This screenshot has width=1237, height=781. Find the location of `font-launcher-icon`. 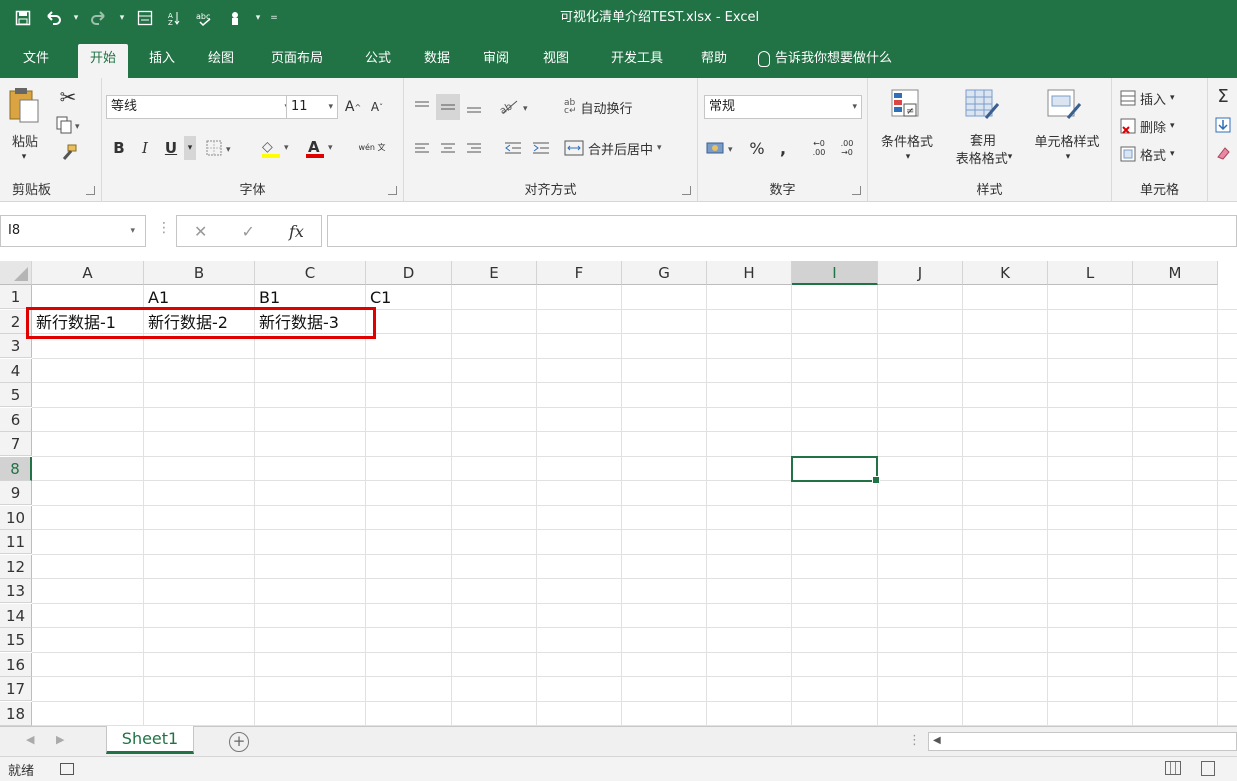

font-launcher-icon is located at coordinates (392, 190).